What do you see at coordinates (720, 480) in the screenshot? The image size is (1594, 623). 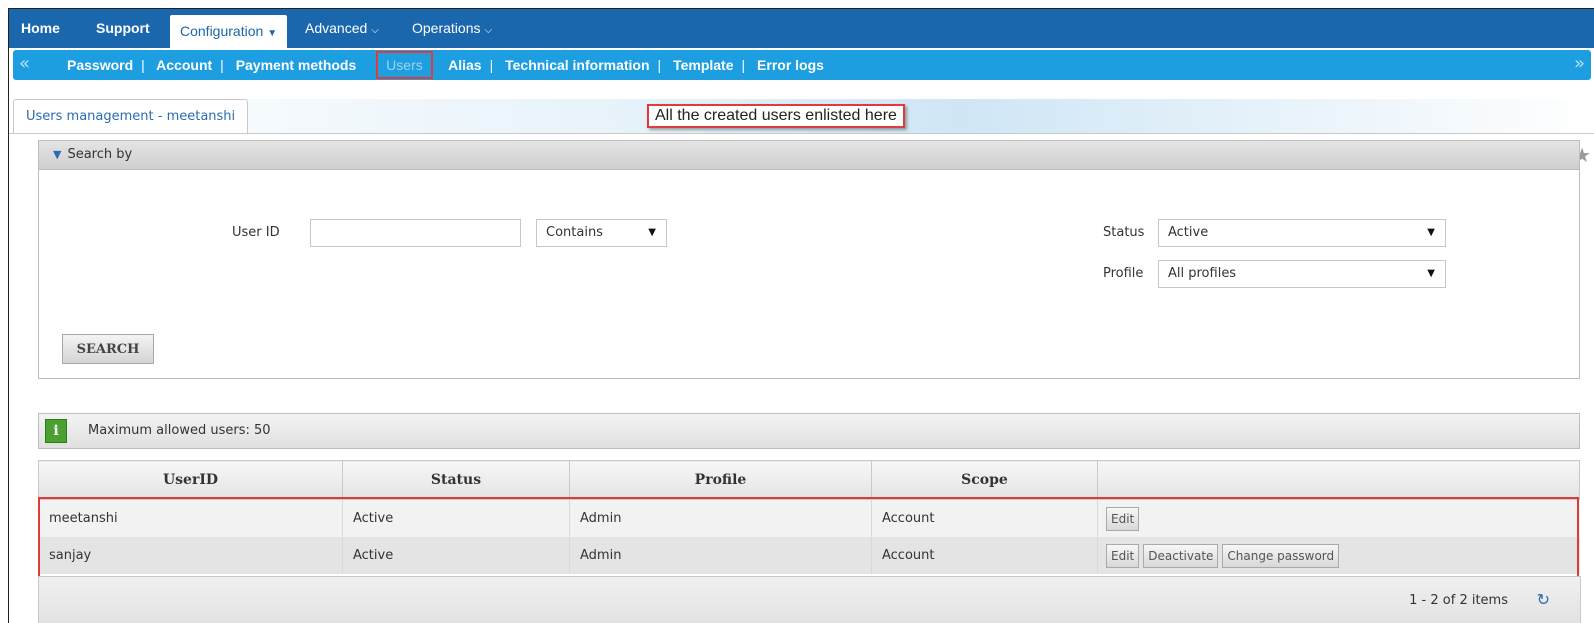 I see `column-header-profile: Profile` at bounding box center [720, 480].